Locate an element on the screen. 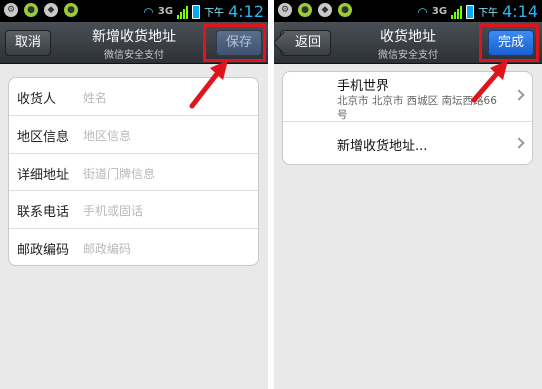  form-row-phone: 联系电话 手机或固话 is located at coordinates (133, 210).